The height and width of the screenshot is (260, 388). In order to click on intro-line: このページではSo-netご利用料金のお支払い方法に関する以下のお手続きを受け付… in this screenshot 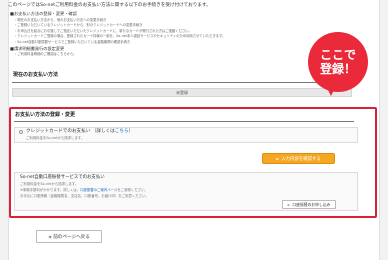, I will do `click(109, 5)`.